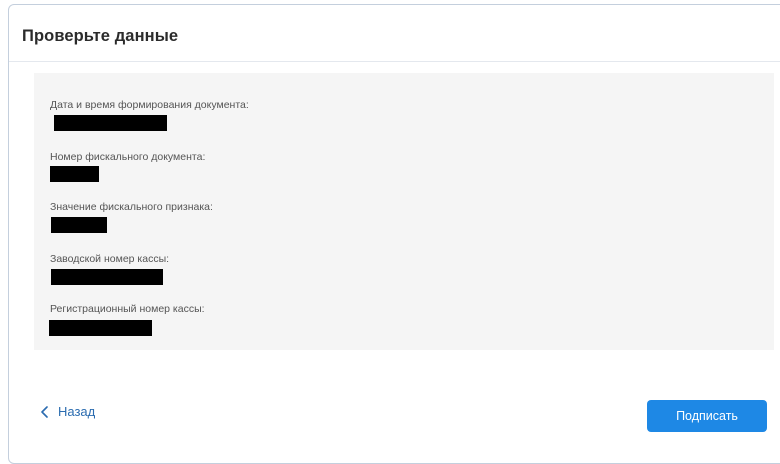  What do you see at coordinates (149, 105) in the screenshot?
I see `field-label-document-datetime: Дата и время формирования документа:` at bounding box center [149, 105].